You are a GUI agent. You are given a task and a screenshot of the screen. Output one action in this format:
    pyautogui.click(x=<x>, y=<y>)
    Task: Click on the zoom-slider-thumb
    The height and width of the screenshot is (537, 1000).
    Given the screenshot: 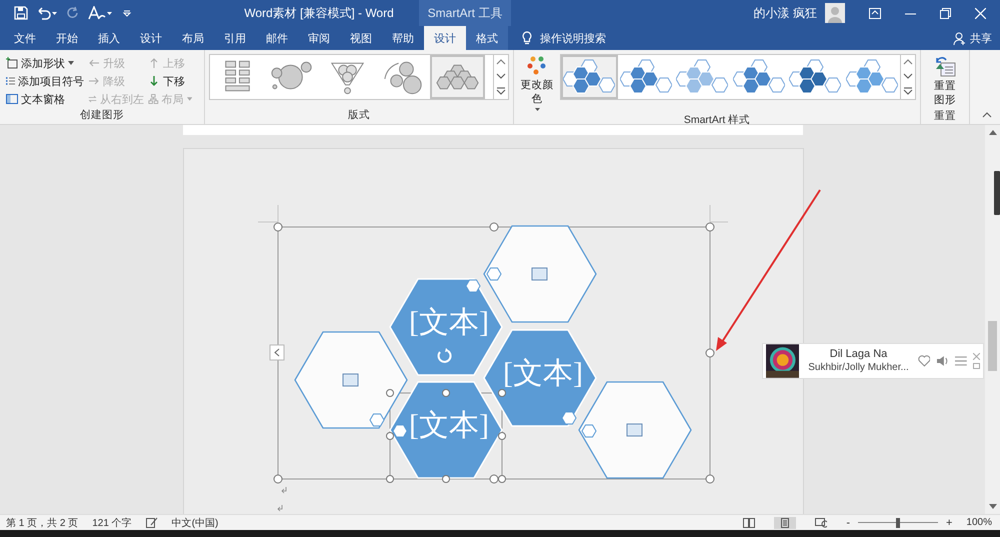 What is the action you would take?
    pyautogui.click(x=898, y=523)
    